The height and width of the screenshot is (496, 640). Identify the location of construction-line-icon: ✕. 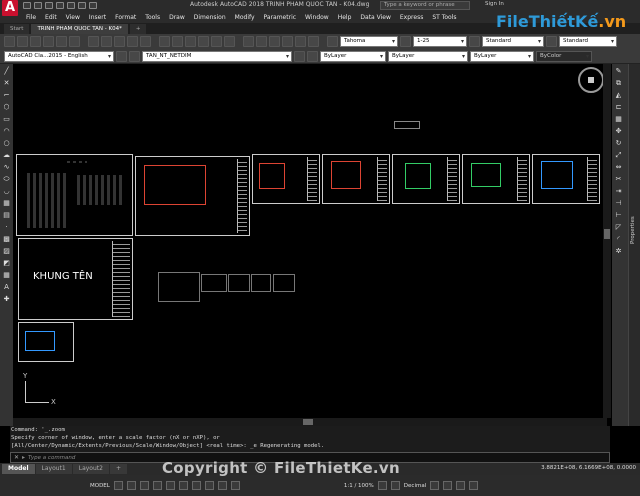
(6, 83).